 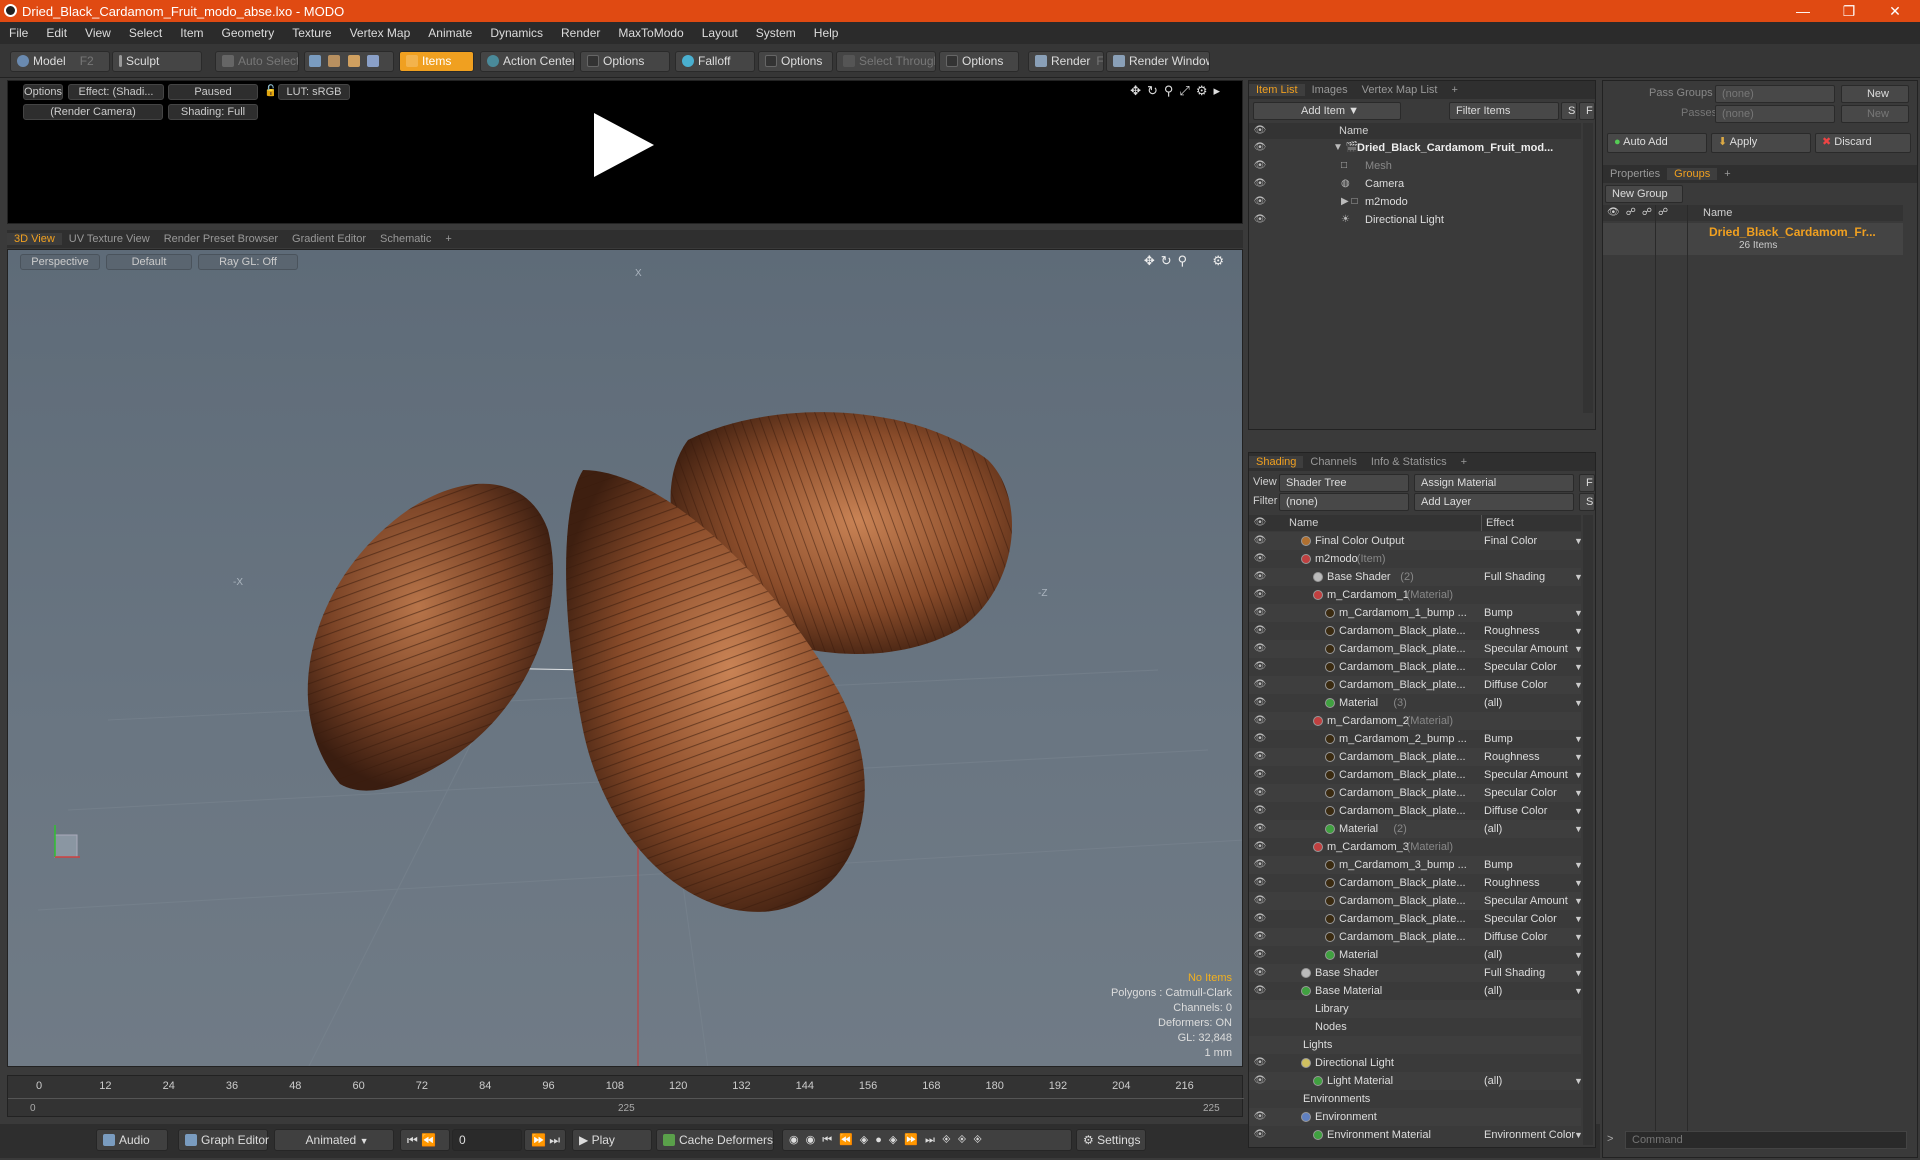 I want to click on add-item-dropdown: Add Item ▼, so click(x=1327, y=111).